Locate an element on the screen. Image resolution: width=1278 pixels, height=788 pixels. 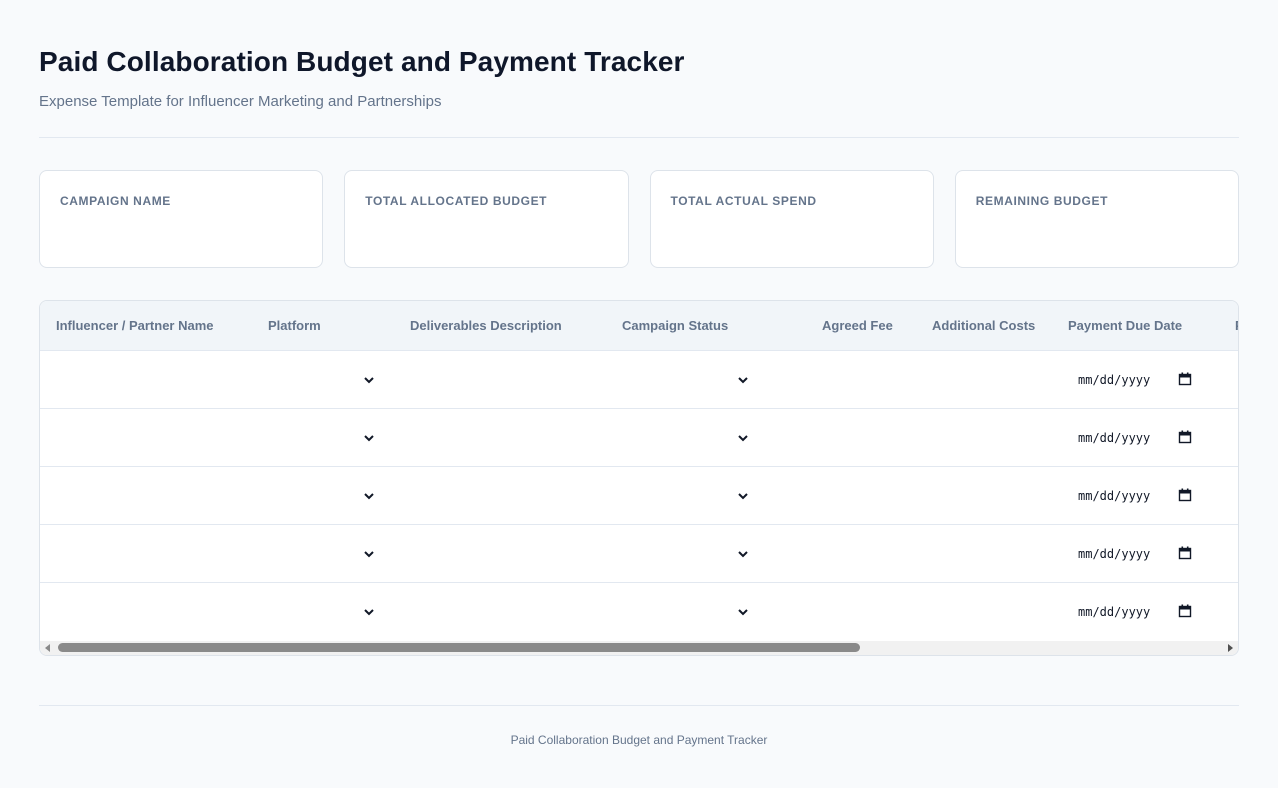
remaining-budget-card: REMAINING BUDGET is located at coordinates (1096, 219).